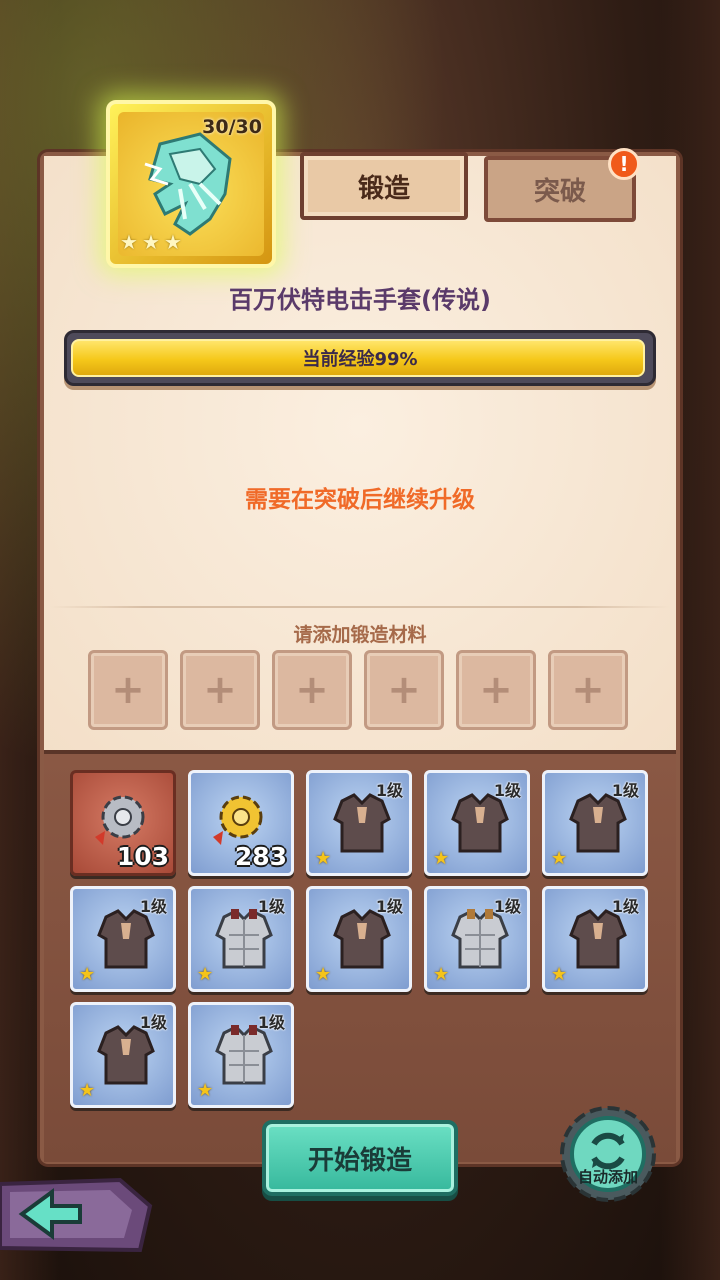 The width and height of the screenshot is (720, 1280). What do you see at coordinates (358, 690) in the screenshot?
I see `material-slots: + + + + + +` at bounding box center [358, 690].